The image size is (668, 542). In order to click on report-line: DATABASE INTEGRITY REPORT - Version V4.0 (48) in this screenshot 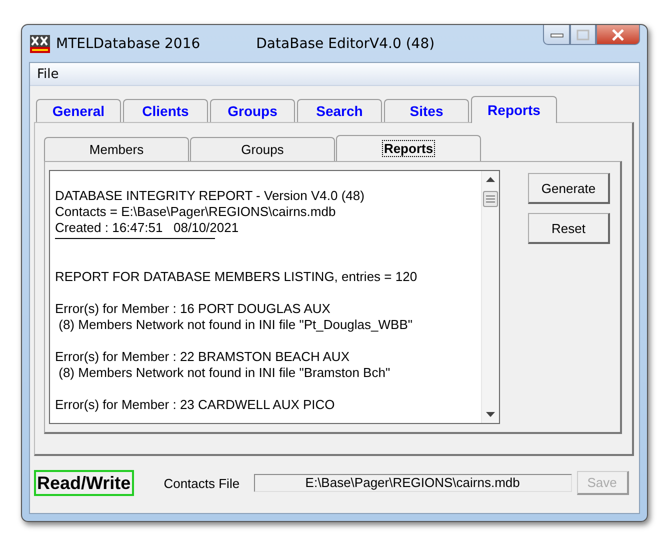, I will do `click(210, 196)`.